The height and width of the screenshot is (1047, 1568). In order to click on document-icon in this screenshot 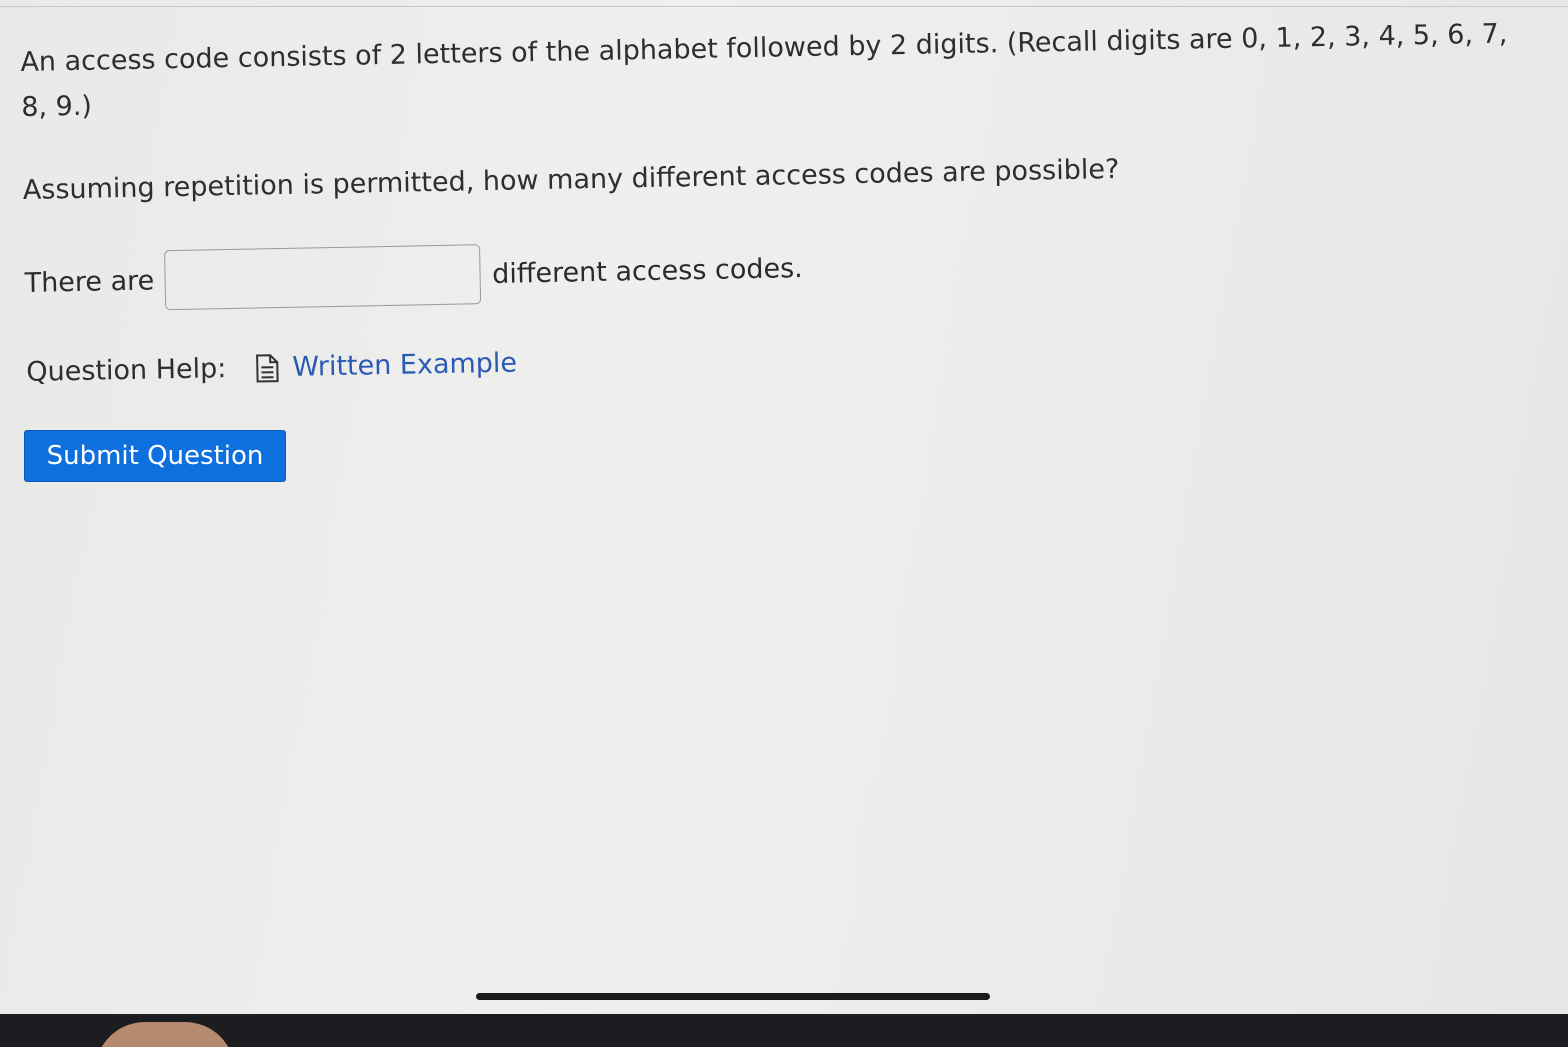, I will do `click(267, 368)`.